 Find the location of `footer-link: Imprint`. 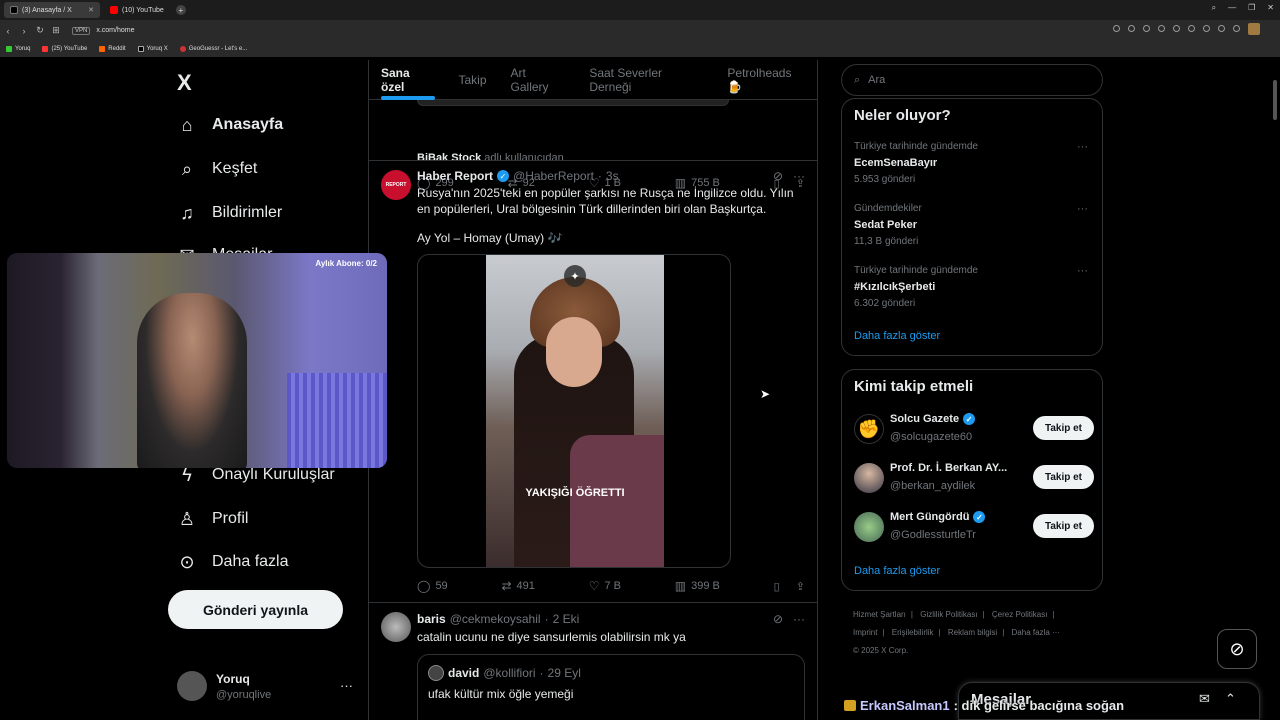

footer-link: Imprint is located at coordinates (865, 632).